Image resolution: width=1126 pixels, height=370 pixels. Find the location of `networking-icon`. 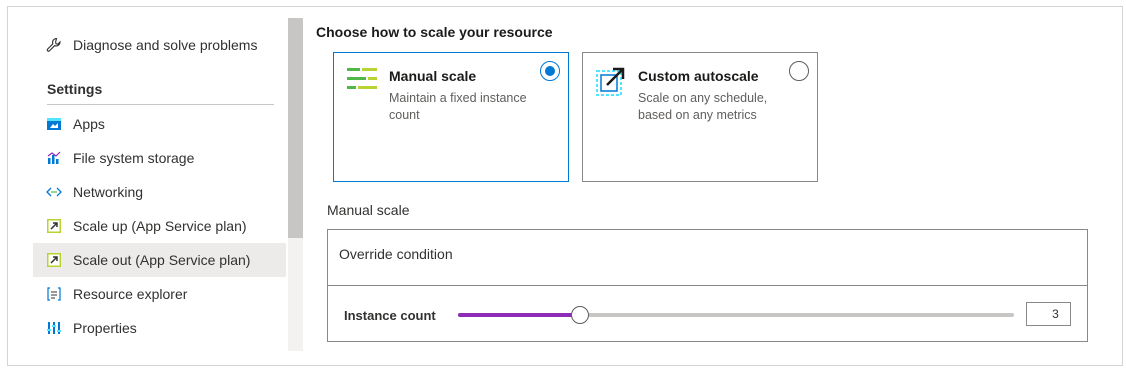

networking-icon is located at coordinates (54, 192).